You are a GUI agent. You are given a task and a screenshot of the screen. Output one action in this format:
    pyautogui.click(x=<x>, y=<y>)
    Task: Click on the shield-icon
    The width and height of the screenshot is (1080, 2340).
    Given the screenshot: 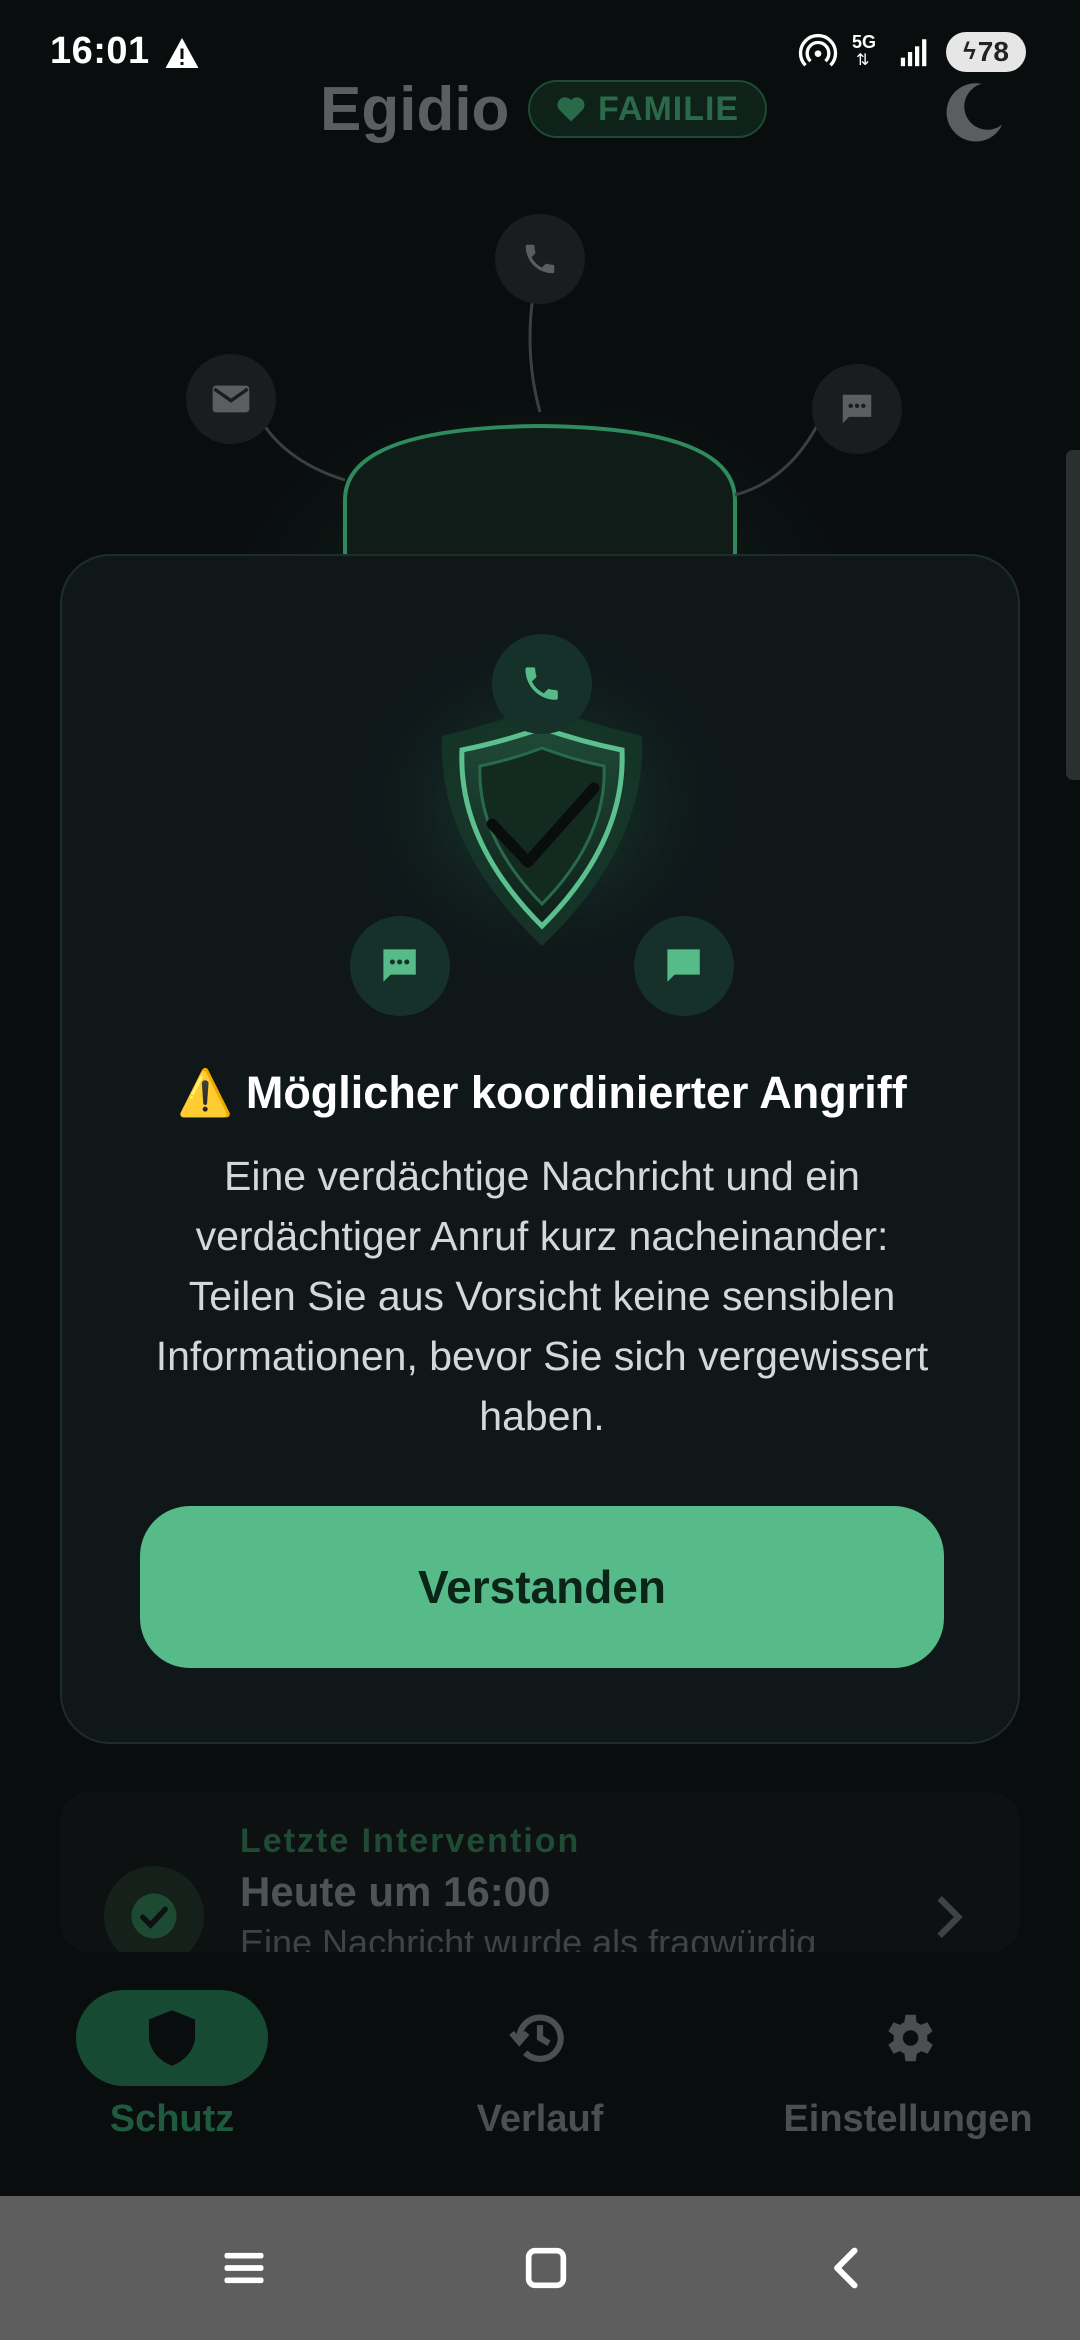 What is the action you would take?
    pyautogui.click(x=172, y=2038)
    